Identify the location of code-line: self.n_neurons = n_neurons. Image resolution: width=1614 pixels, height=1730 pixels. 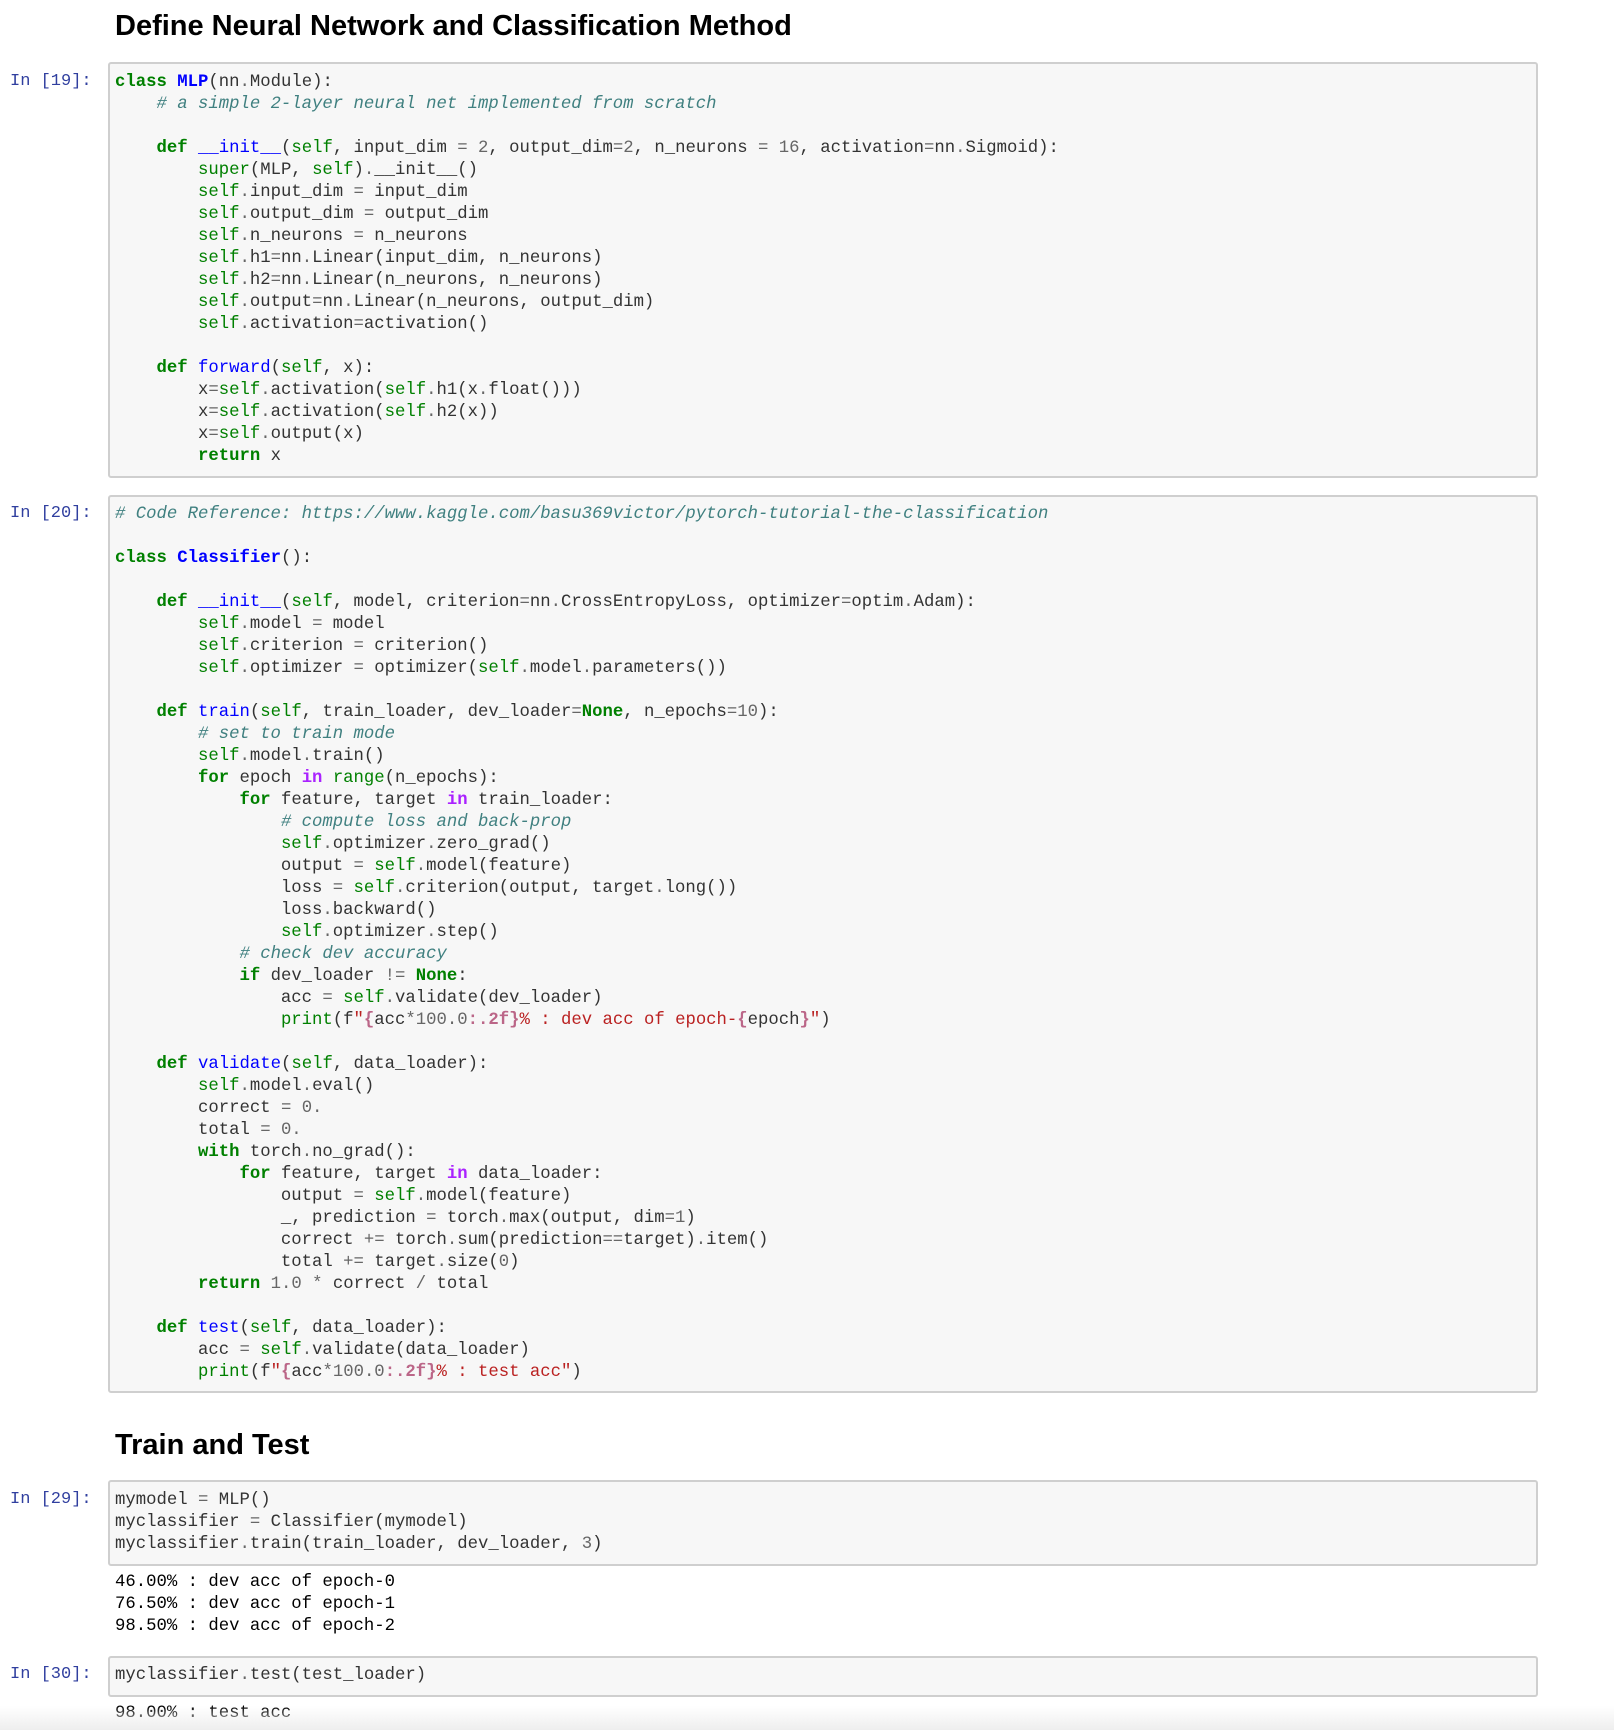
(587, 237).